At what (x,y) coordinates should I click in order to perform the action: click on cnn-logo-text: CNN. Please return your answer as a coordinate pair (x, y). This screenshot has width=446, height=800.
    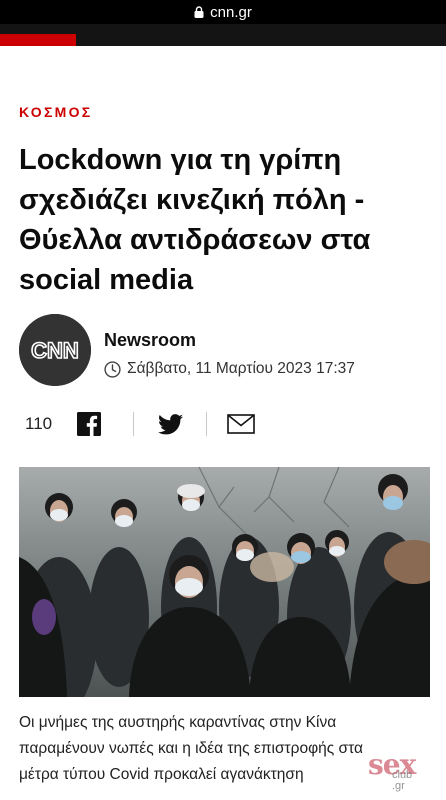
    Looking at the image, I should click on (55, 350).